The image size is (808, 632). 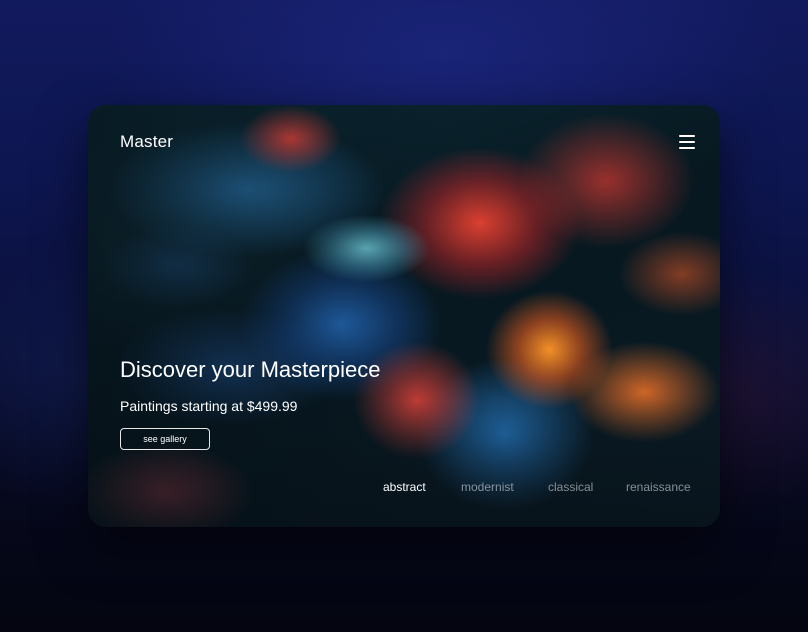 What do you see at coordinates (250, 369) in the screenshot?
I see `hero-title: Discover your Masterpiece` at bounding box center [250, 369].